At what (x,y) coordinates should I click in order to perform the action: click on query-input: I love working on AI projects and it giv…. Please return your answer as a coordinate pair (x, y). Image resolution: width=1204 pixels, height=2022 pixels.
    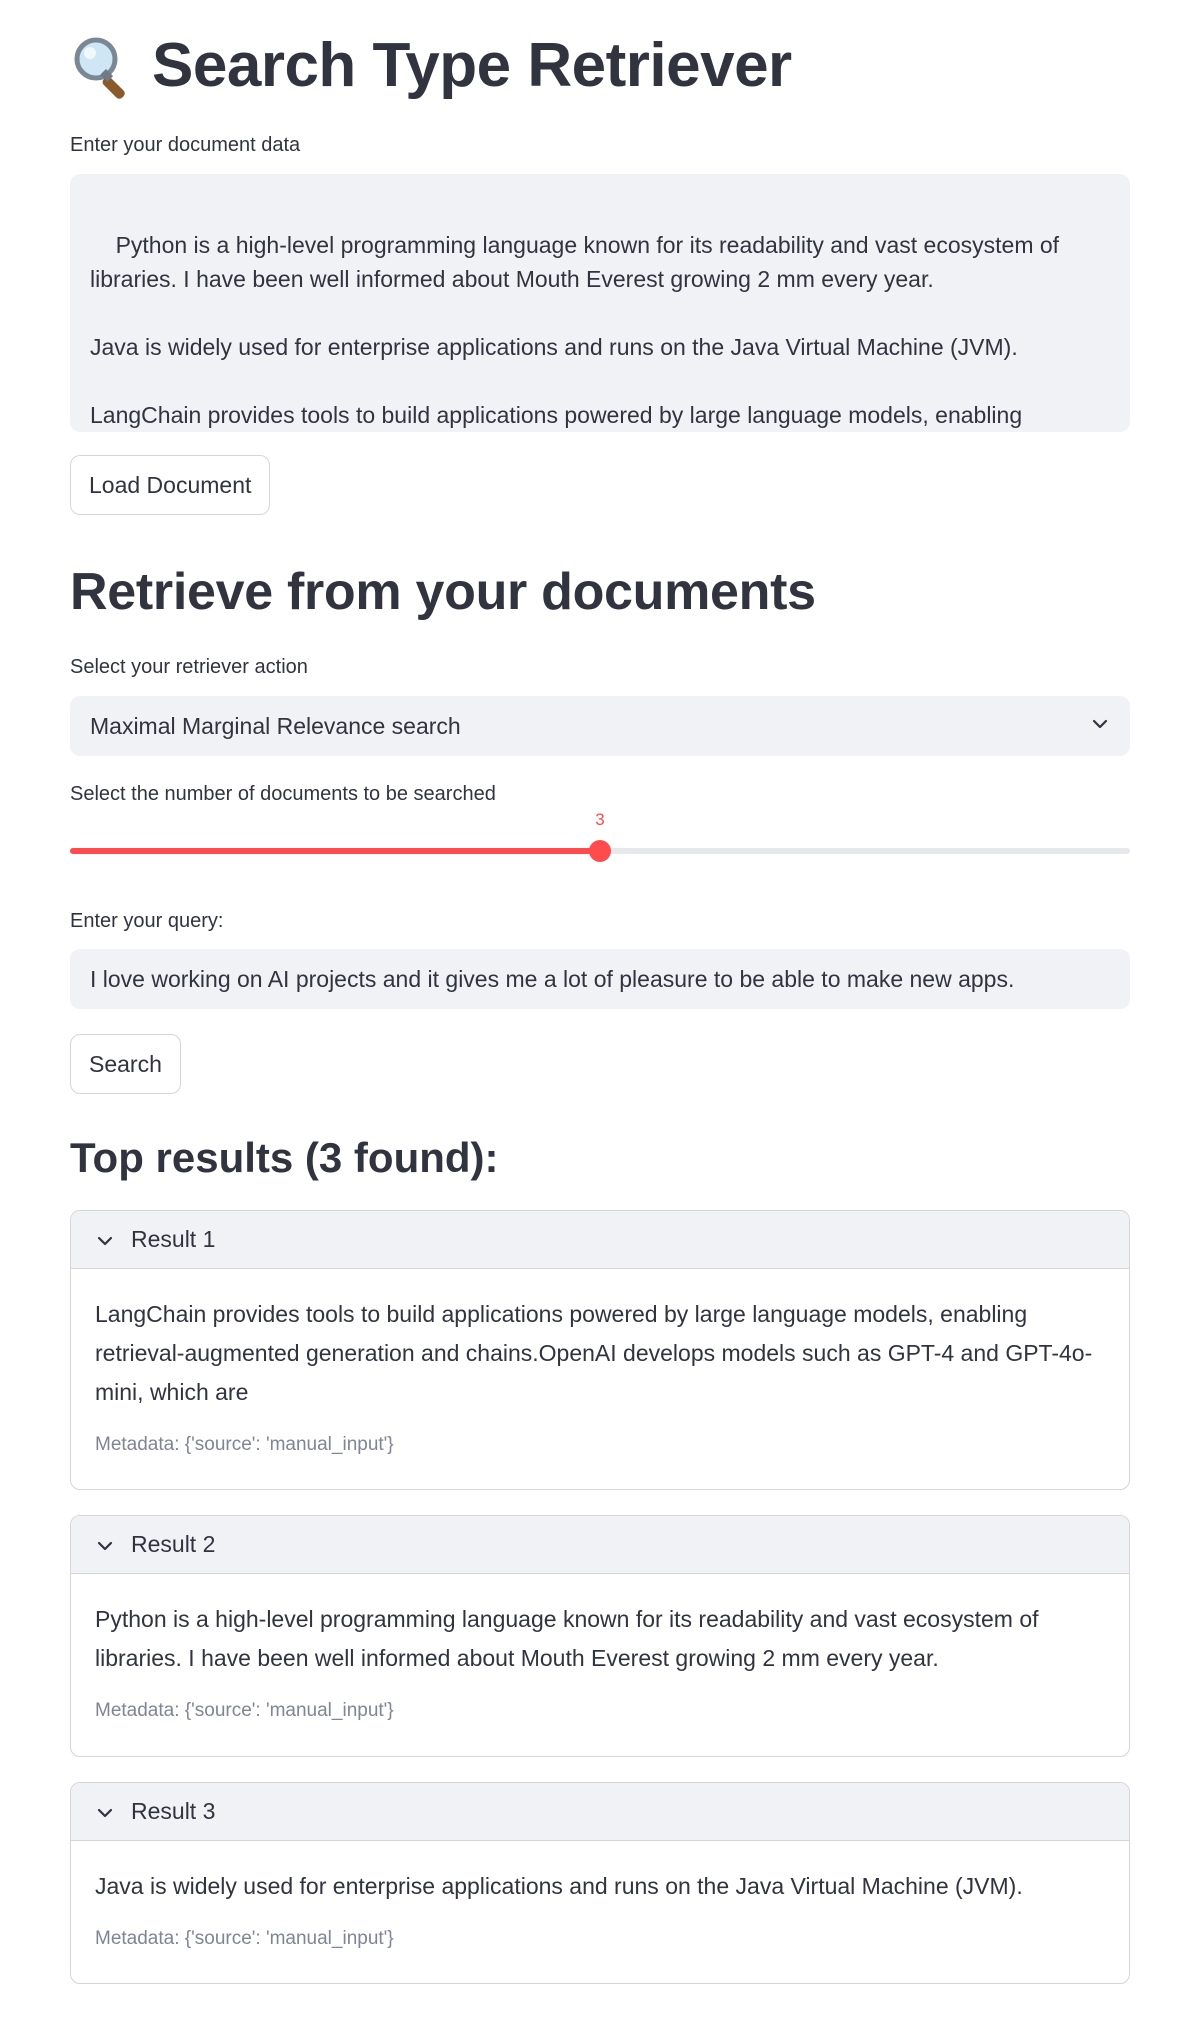
    Looking at the image, I should click on (600, 979).